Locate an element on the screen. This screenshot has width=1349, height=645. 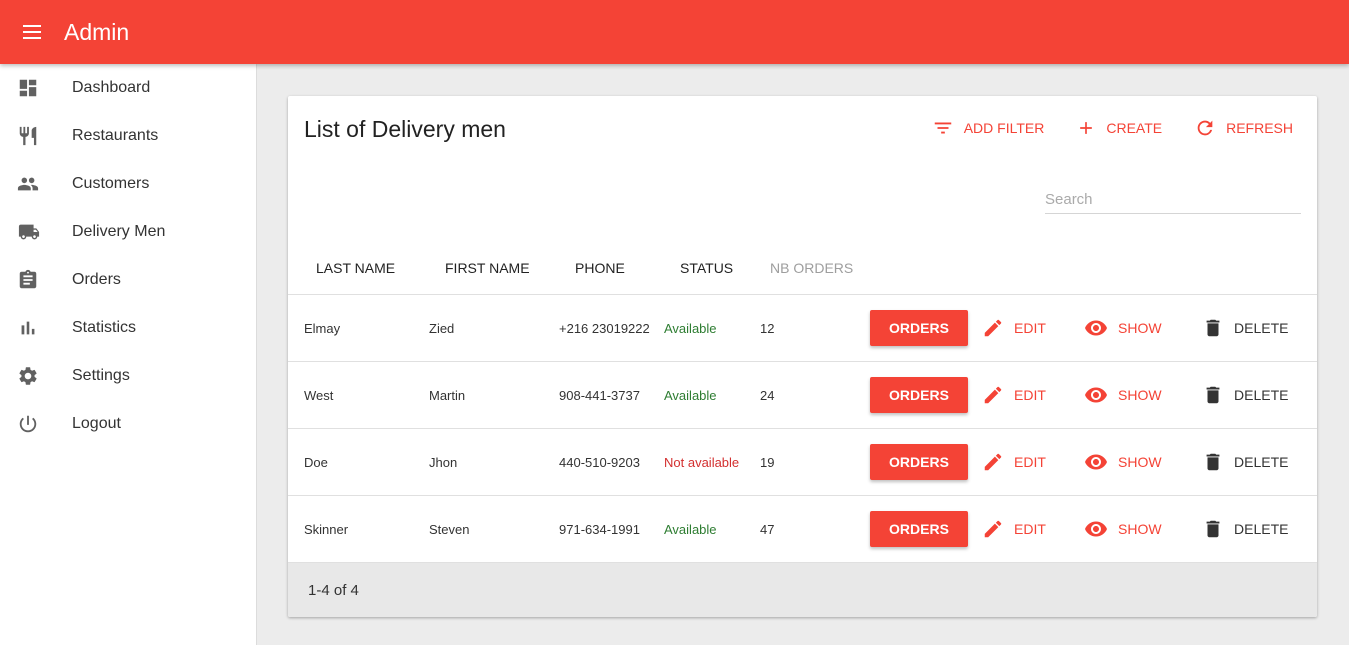
sidebar-item-label: Dashboard is located at coordinates (111, 87).